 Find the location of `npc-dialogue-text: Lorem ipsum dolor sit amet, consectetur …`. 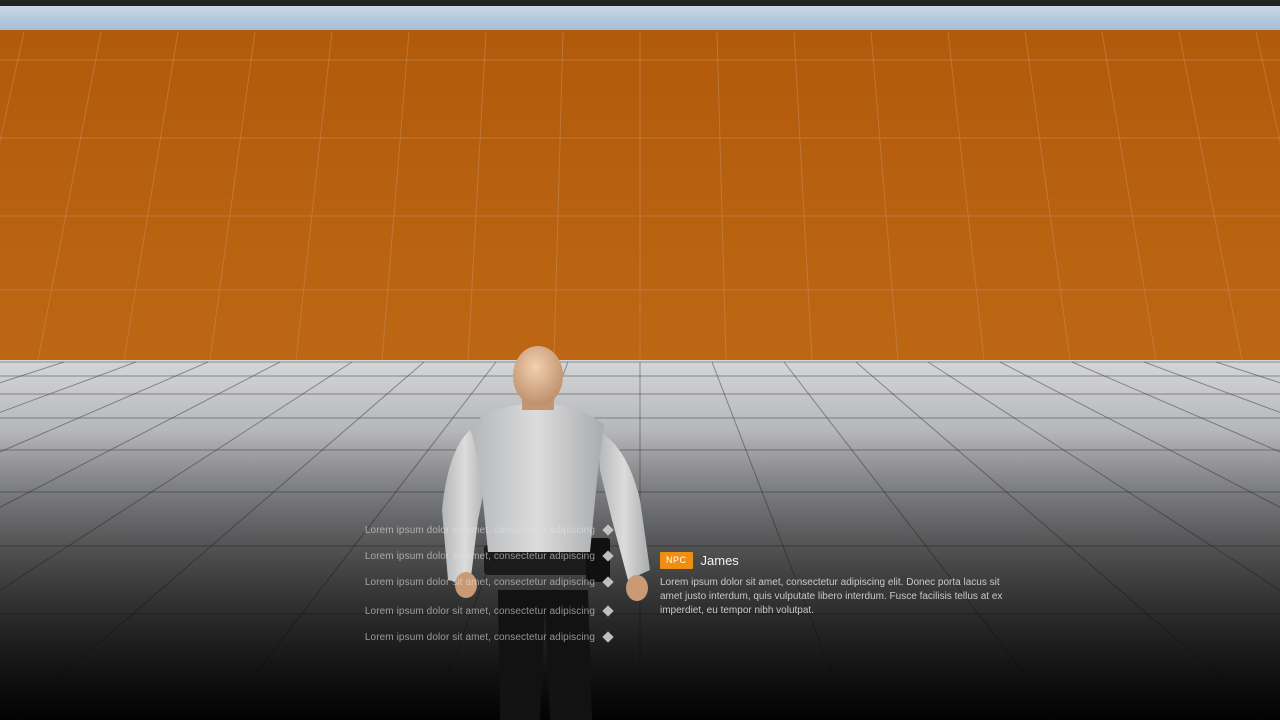

npc-dialogue-text: Lorem ipsum dolor sit amet, consectetur … is located at coordinates (831, 596).